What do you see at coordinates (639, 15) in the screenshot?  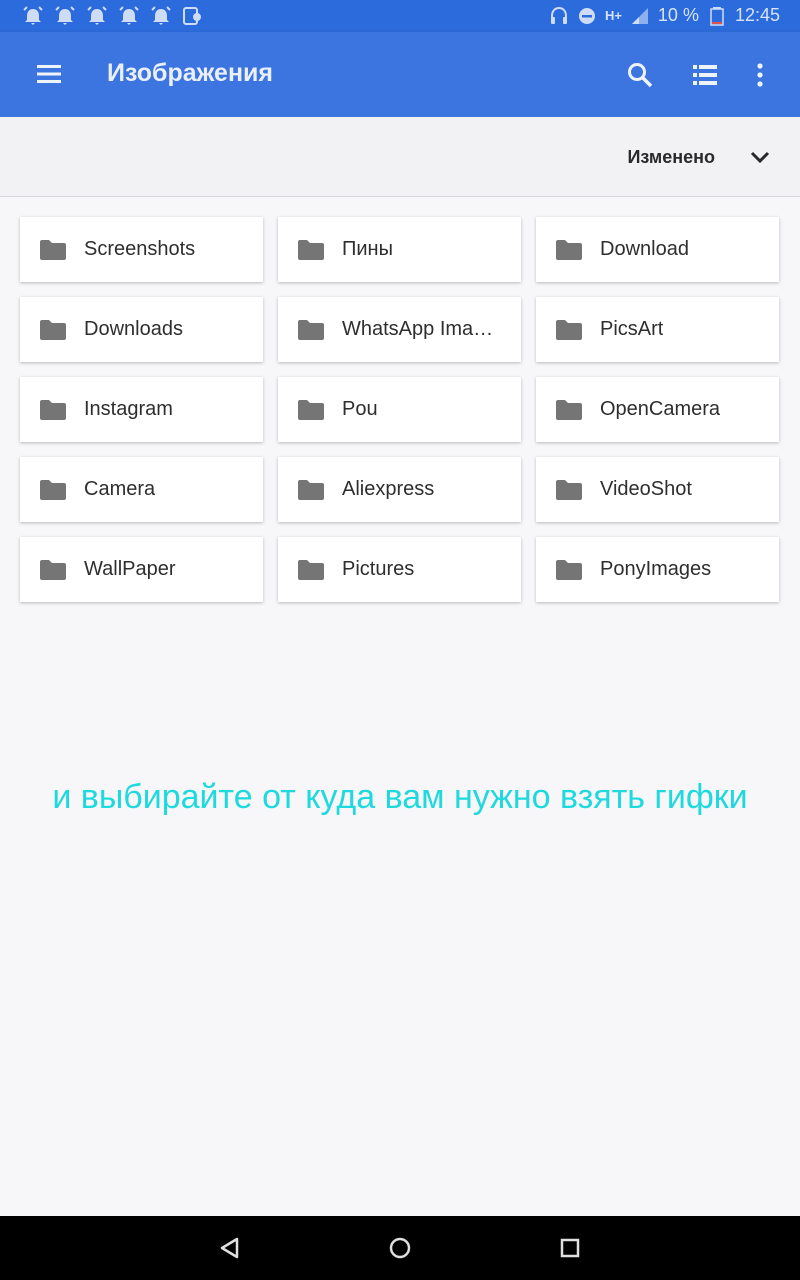 I see `signal-icon` at bounding box center [639, 15].